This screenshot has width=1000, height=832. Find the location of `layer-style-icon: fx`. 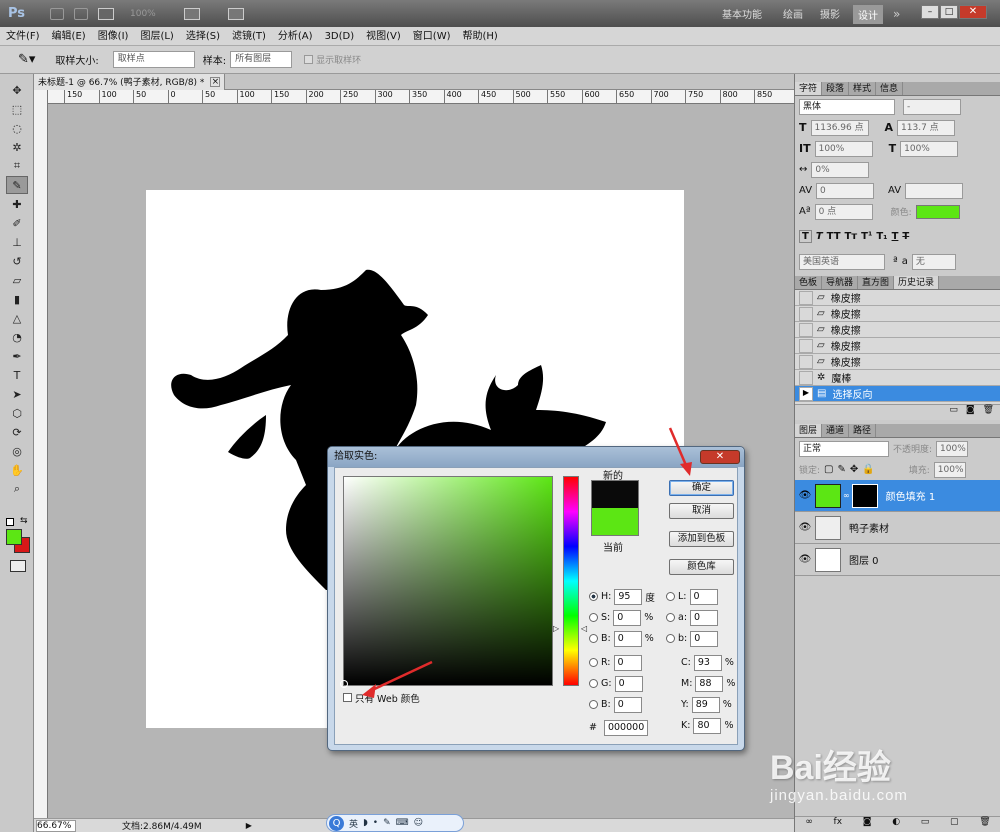

layer-style-icon: fx is located at coordinates (838, 824).